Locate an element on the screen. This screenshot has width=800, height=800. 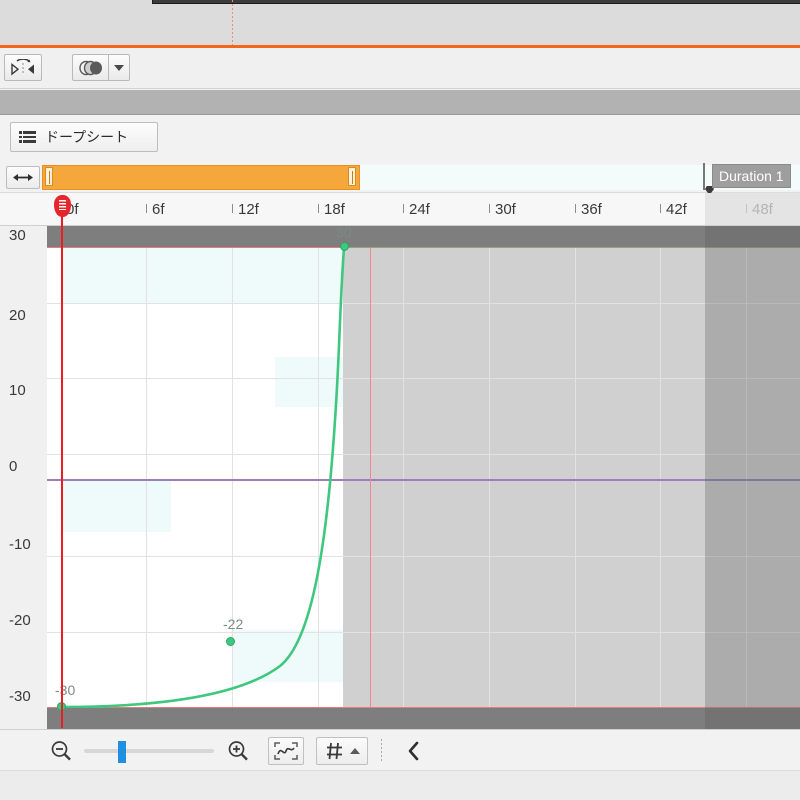
fit-curve-icon is located at coordinates (286, 751).